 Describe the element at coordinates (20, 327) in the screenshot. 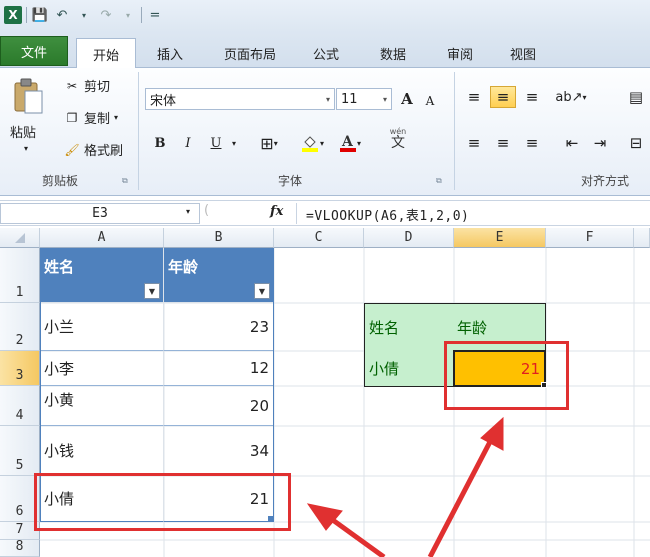

I see `row-header-2: 2` at that location.